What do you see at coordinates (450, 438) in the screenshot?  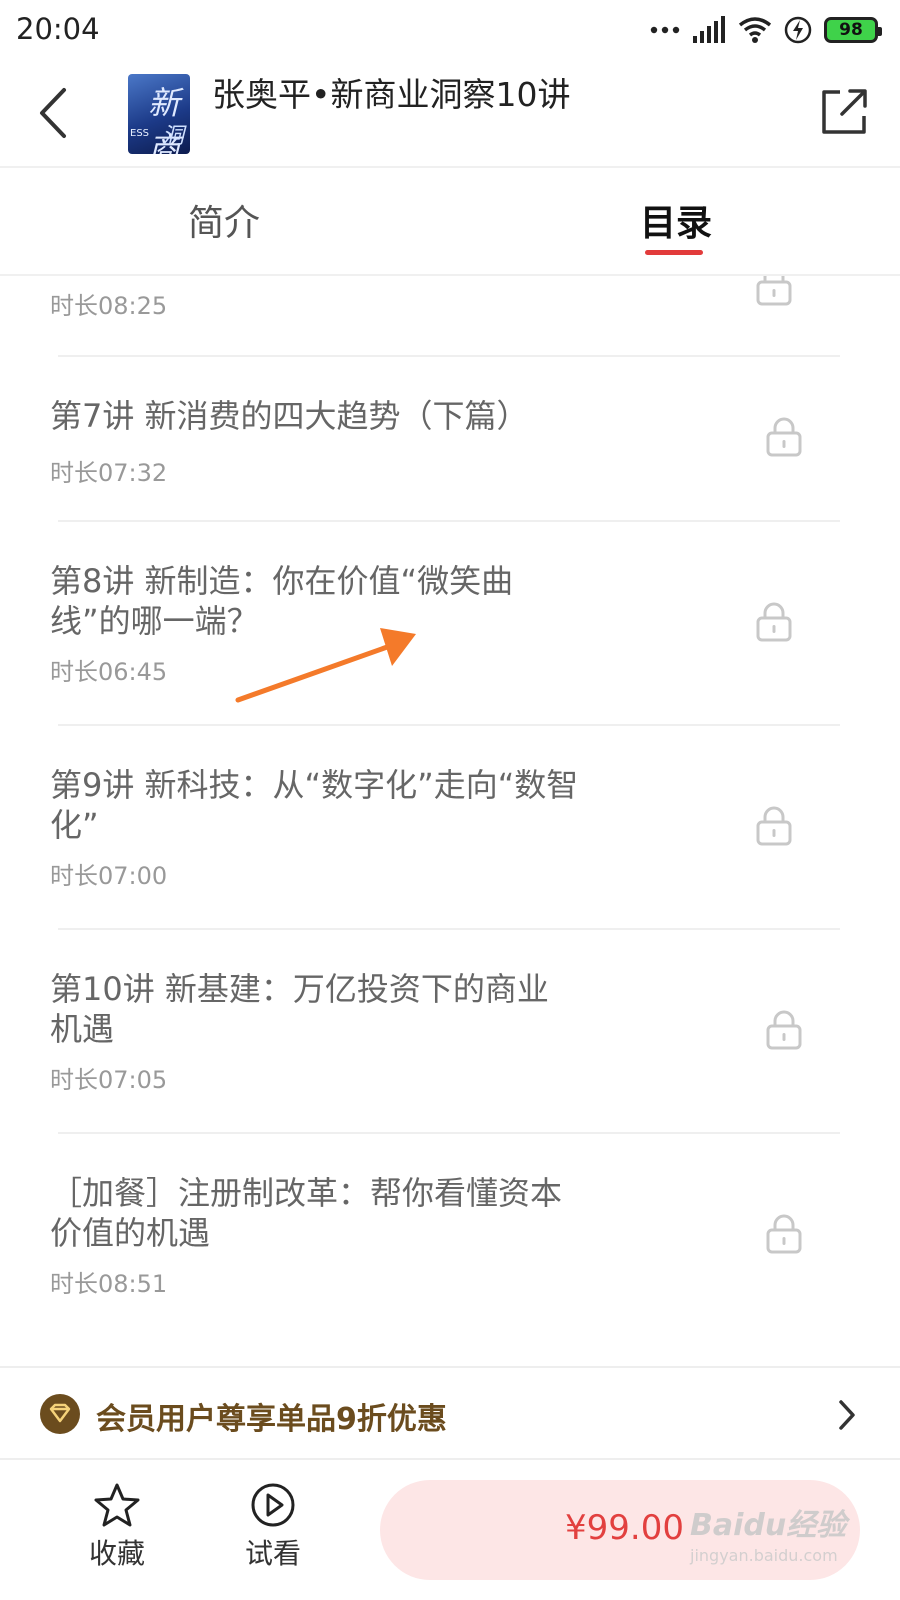 I see `list-item: 第7讲 新消费的四大趋势（下篇） 时长07:32` at bounding box center [450, 438].